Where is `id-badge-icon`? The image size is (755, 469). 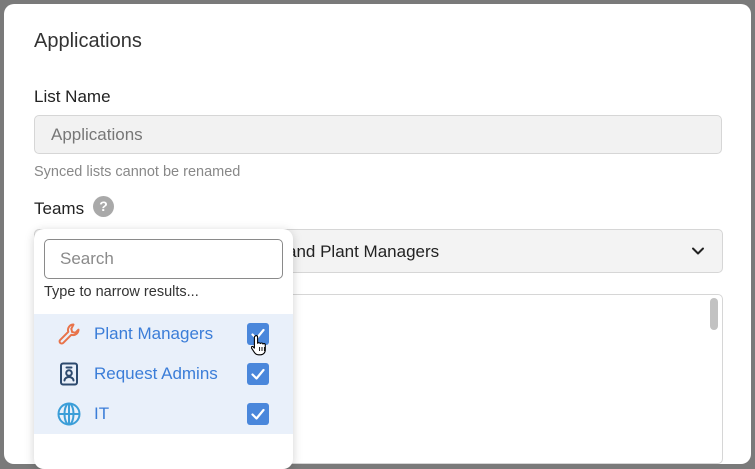 id-badge-icon is located at coordinates (69, 374).